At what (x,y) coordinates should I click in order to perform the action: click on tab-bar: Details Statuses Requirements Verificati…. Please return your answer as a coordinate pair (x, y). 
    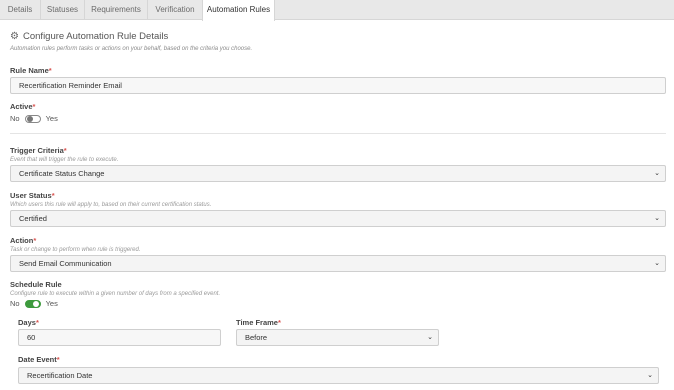
    Looking at the image, I should click on (337, 10).